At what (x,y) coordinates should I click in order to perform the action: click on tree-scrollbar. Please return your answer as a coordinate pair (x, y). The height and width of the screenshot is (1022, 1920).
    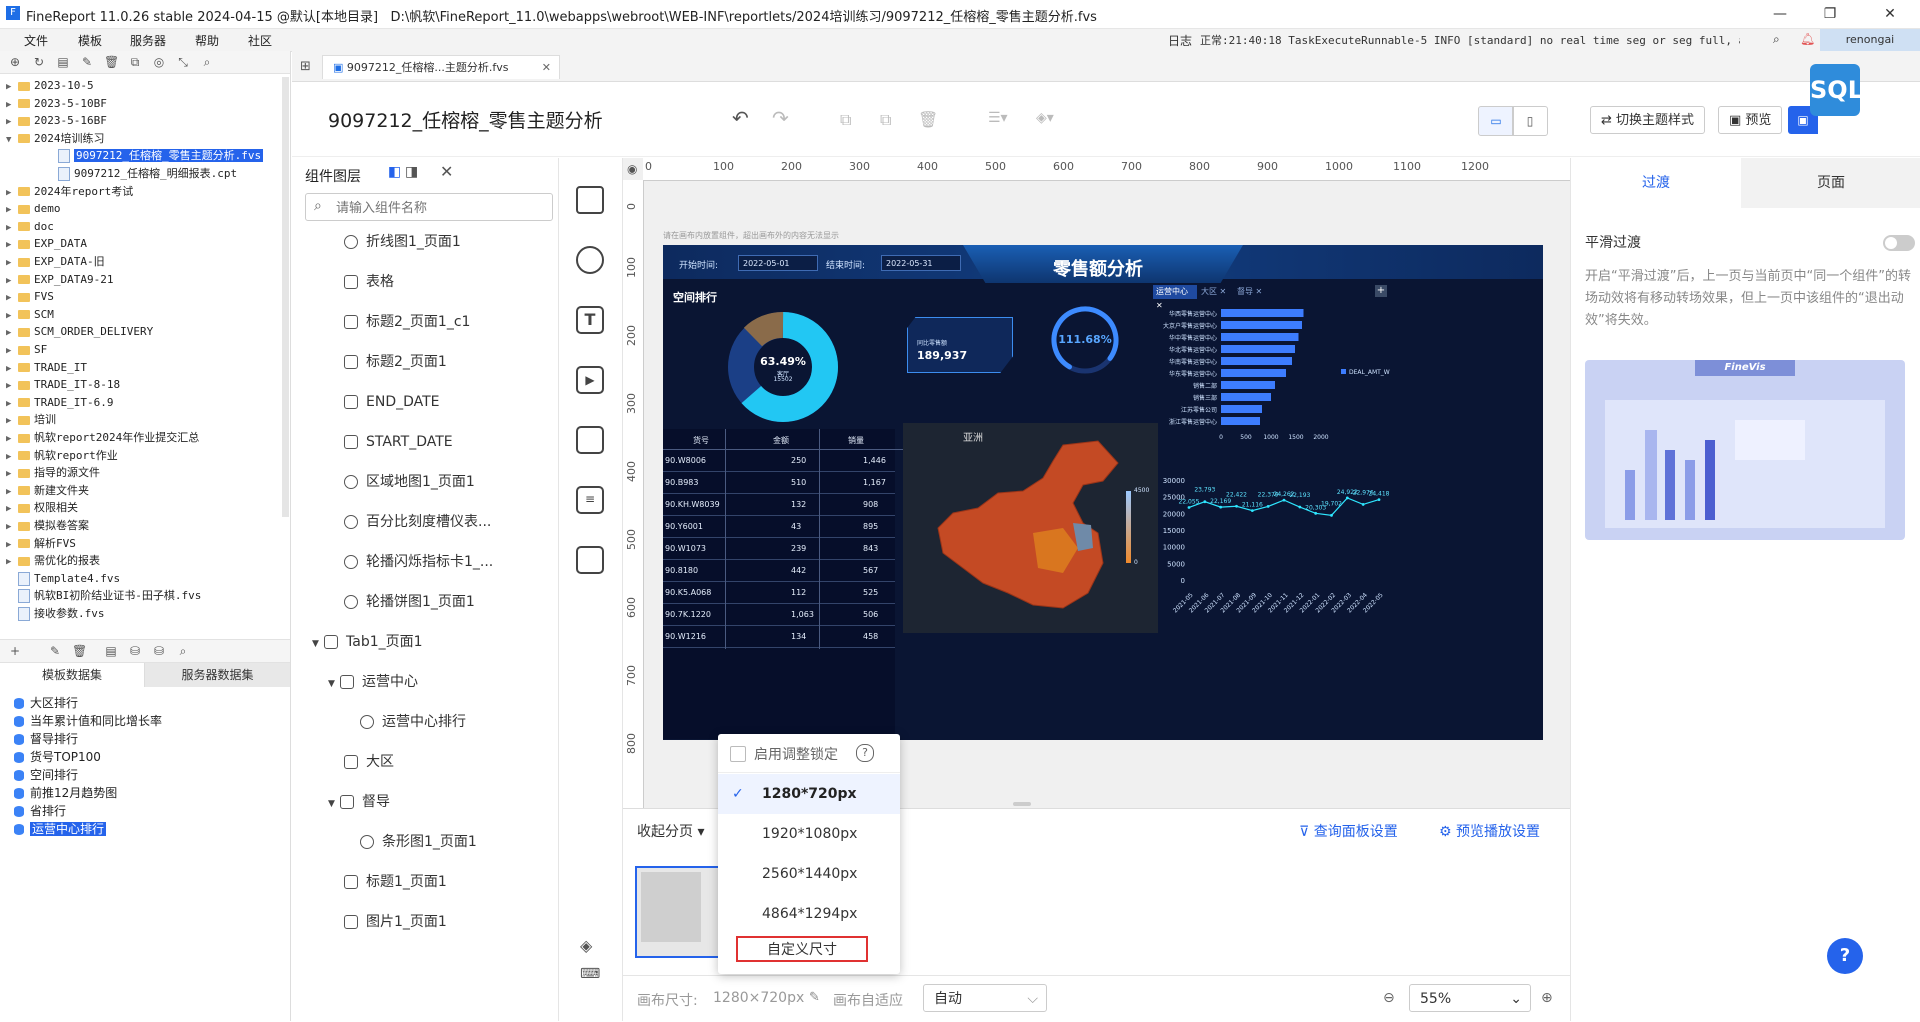
    Looking at the image, I should click on (285, 297).